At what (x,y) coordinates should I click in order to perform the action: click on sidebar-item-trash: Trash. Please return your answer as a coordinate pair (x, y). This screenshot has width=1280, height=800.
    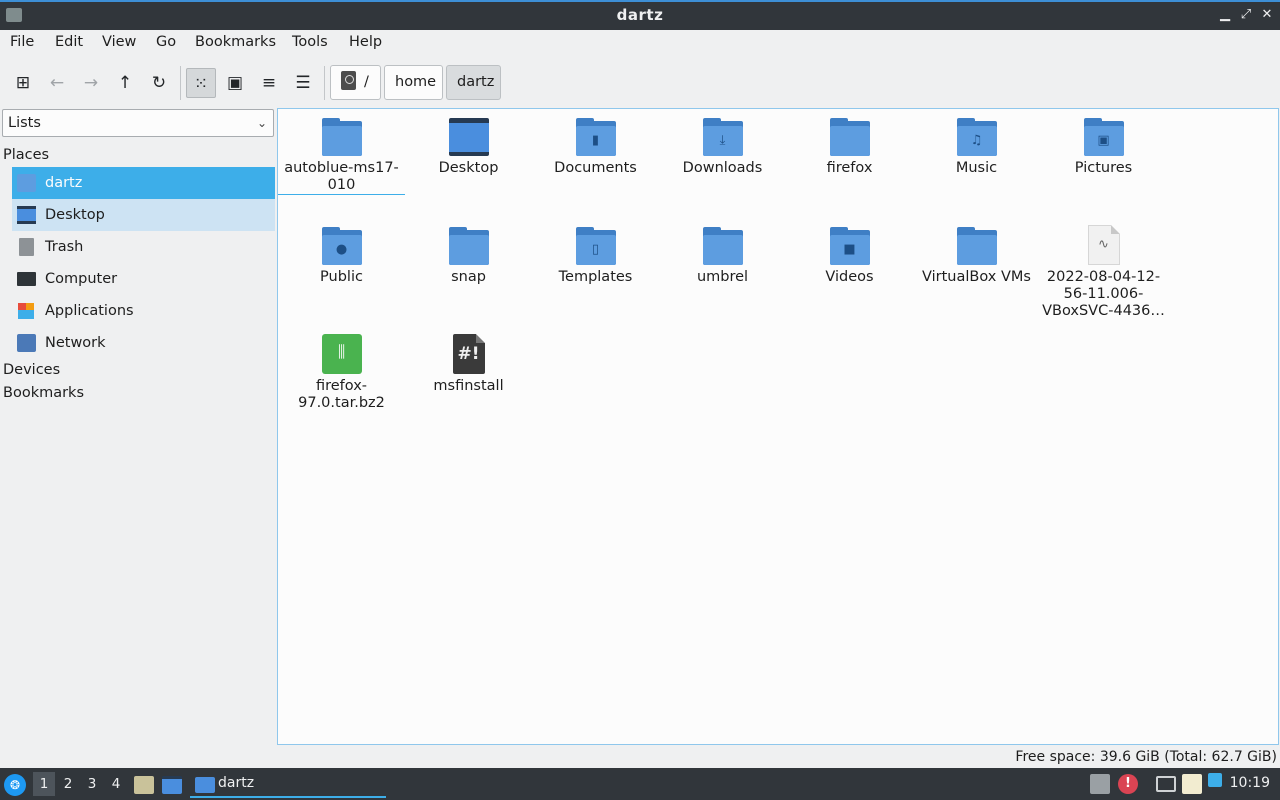
    Looking at the image, I should click on (143, 247).